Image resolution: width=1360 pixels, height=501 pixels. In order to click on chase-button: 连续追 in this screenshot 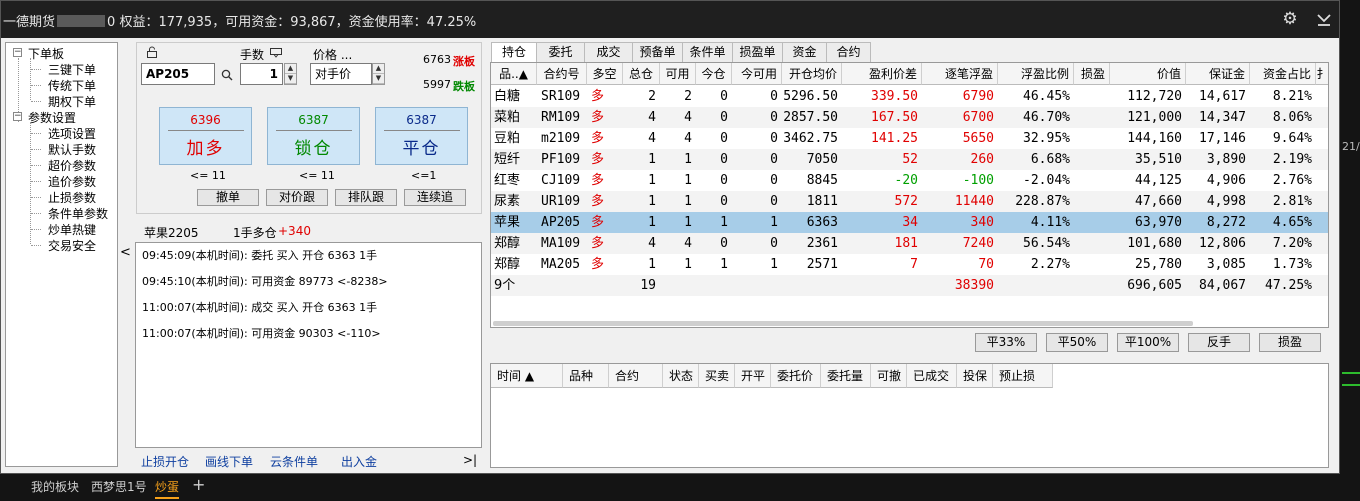, I will do `click(435, 197)`.